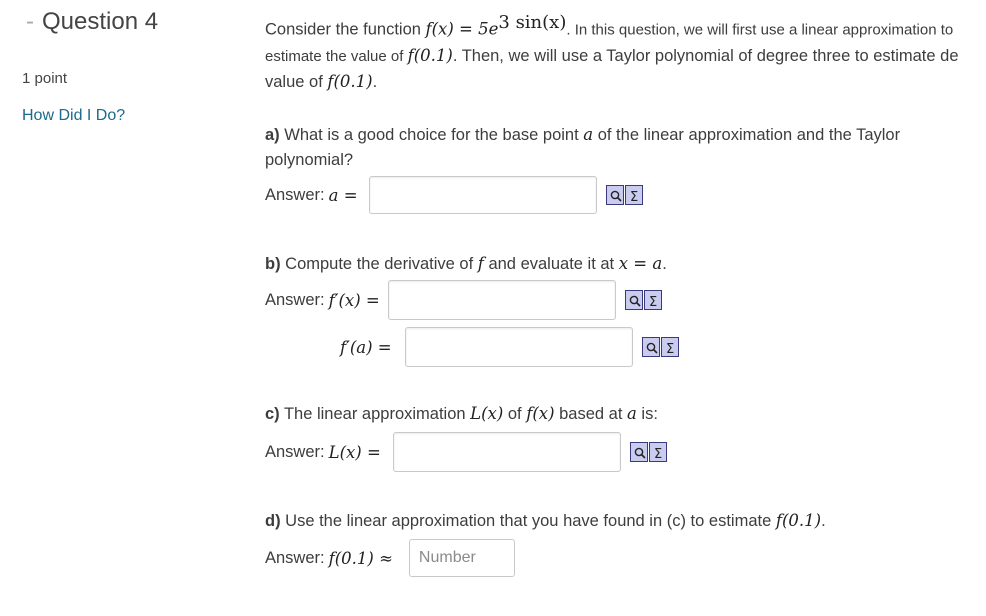 This screenshot has height=616, width=986. I want to click on part-a-answer-row: Answer: a = Σ, so click(454, 195).